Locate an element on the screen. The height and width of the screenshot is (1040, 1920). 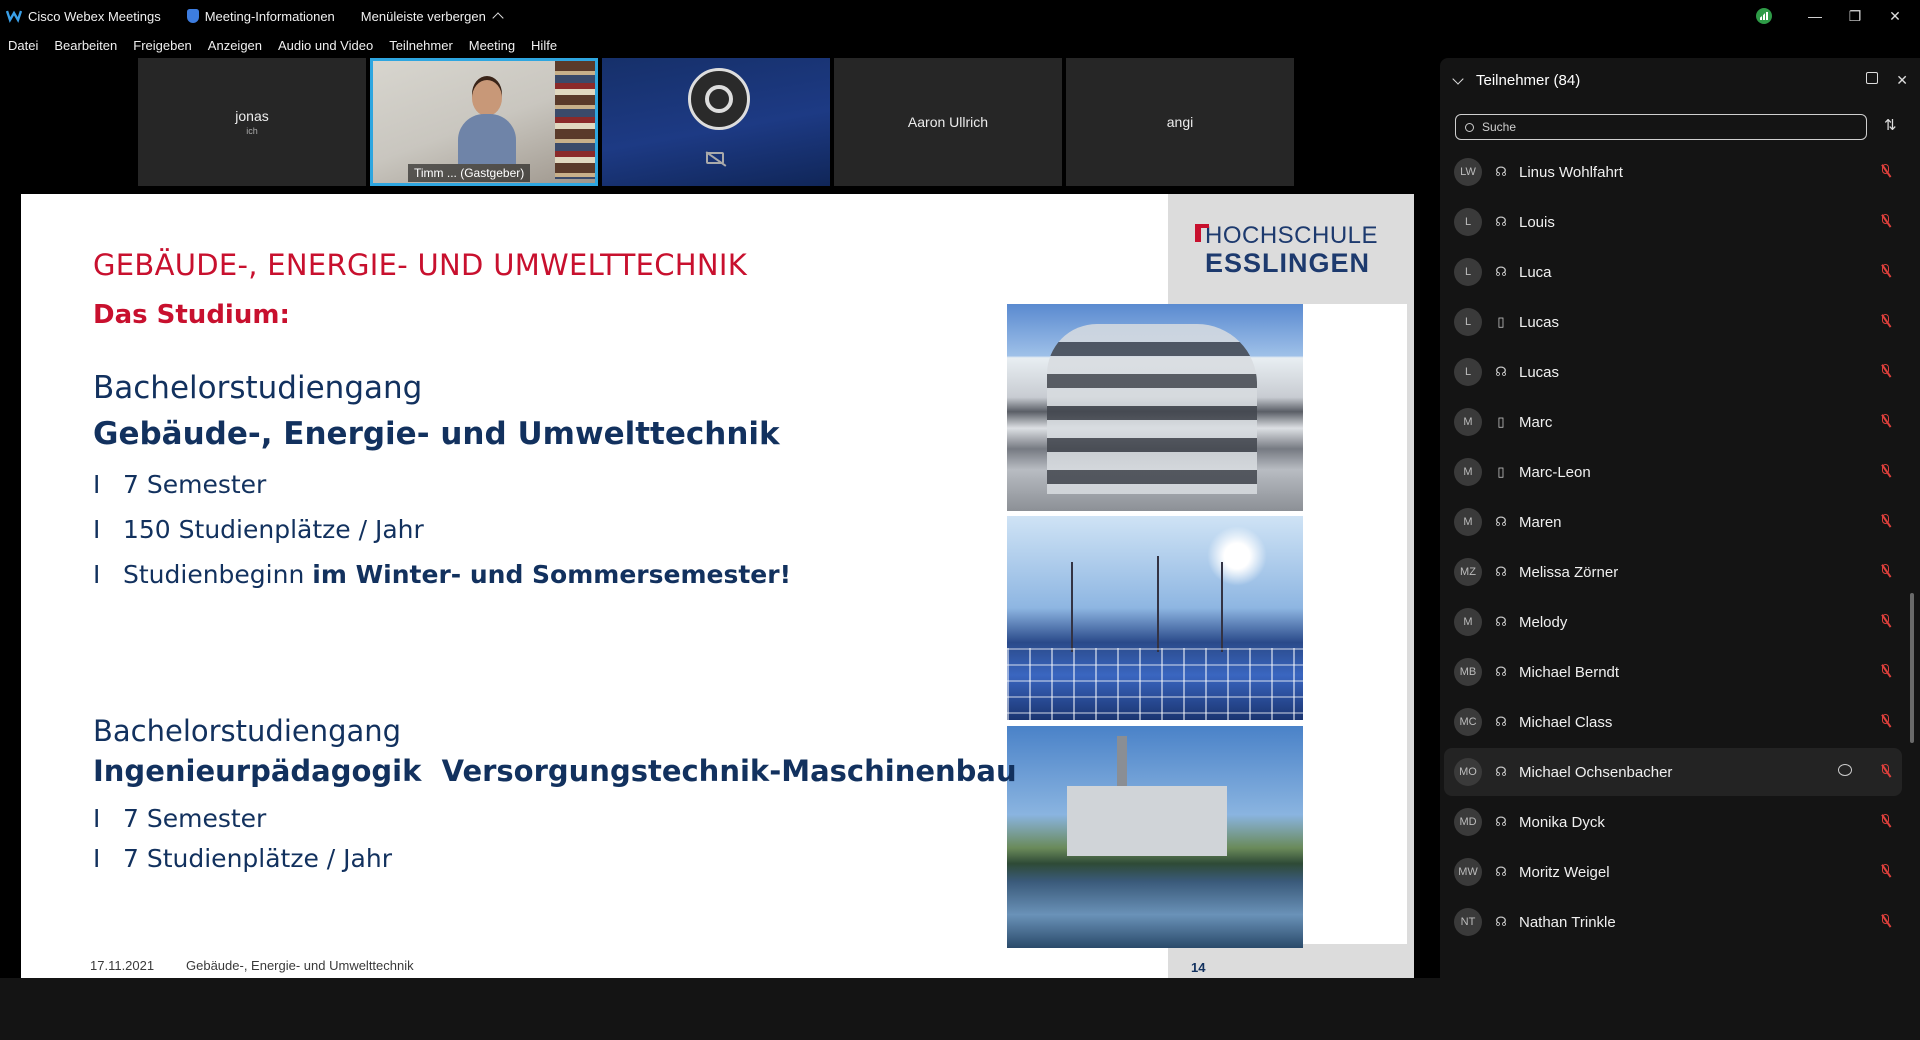
close-panel-icon: ✕ is located at coordinates (1902, 80).